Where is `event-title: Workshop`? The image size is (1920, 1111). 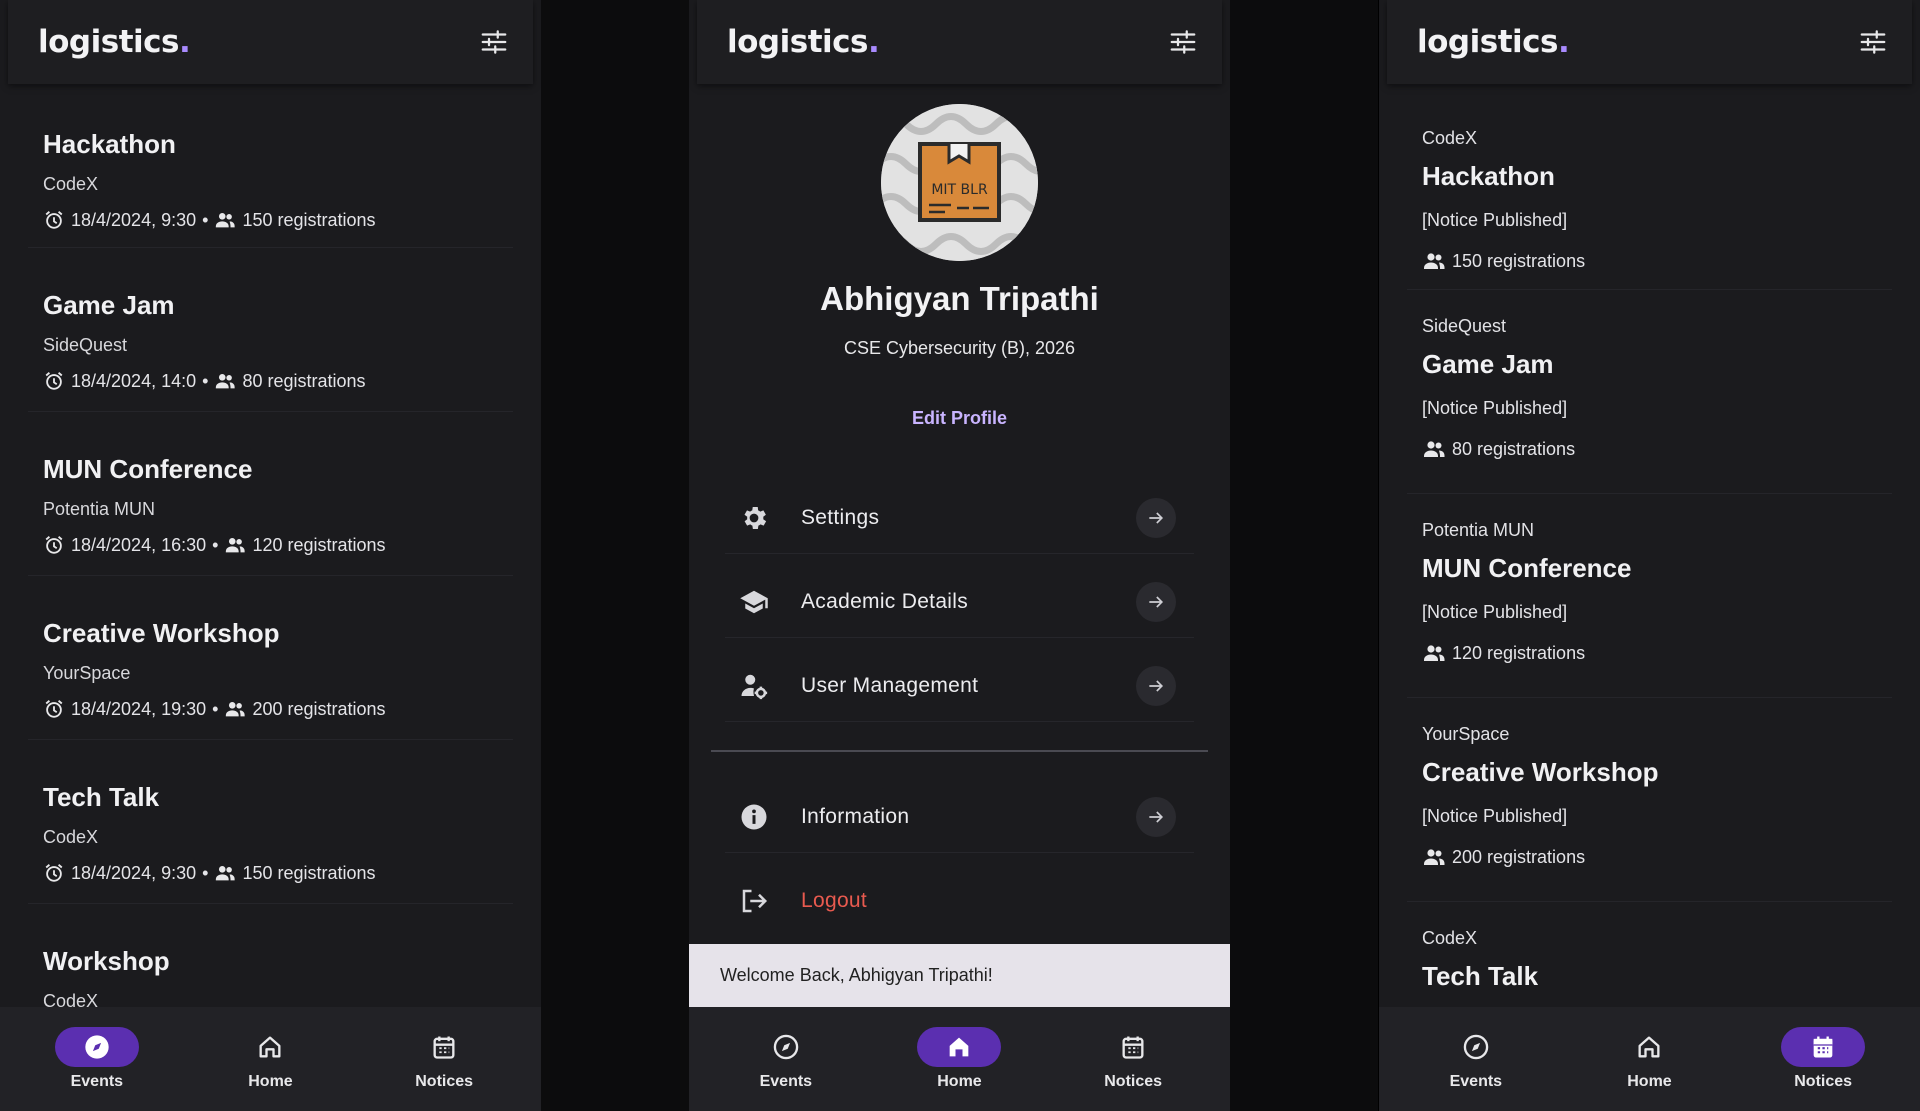 event-title: Workshop is located at coordinates (106, 961).